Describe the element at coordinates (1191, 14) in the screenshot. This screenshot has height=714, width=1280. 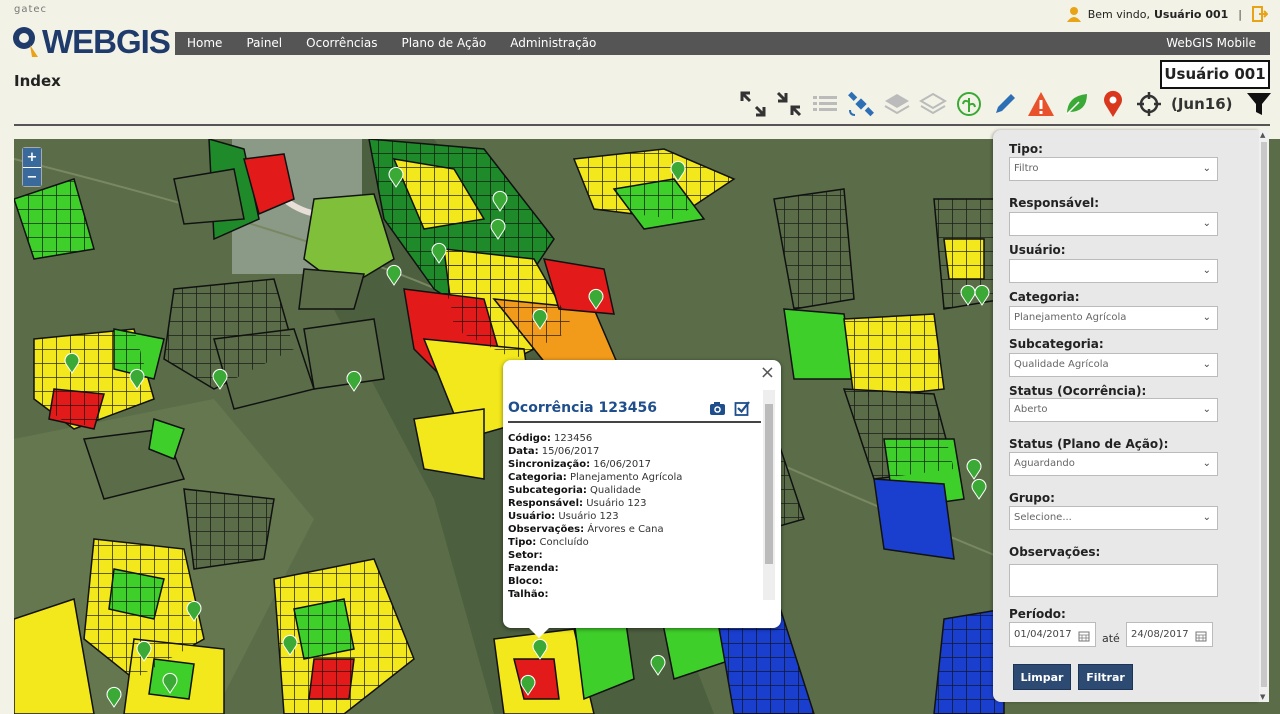
I see `greeting-user: Usuário 001` at that location.